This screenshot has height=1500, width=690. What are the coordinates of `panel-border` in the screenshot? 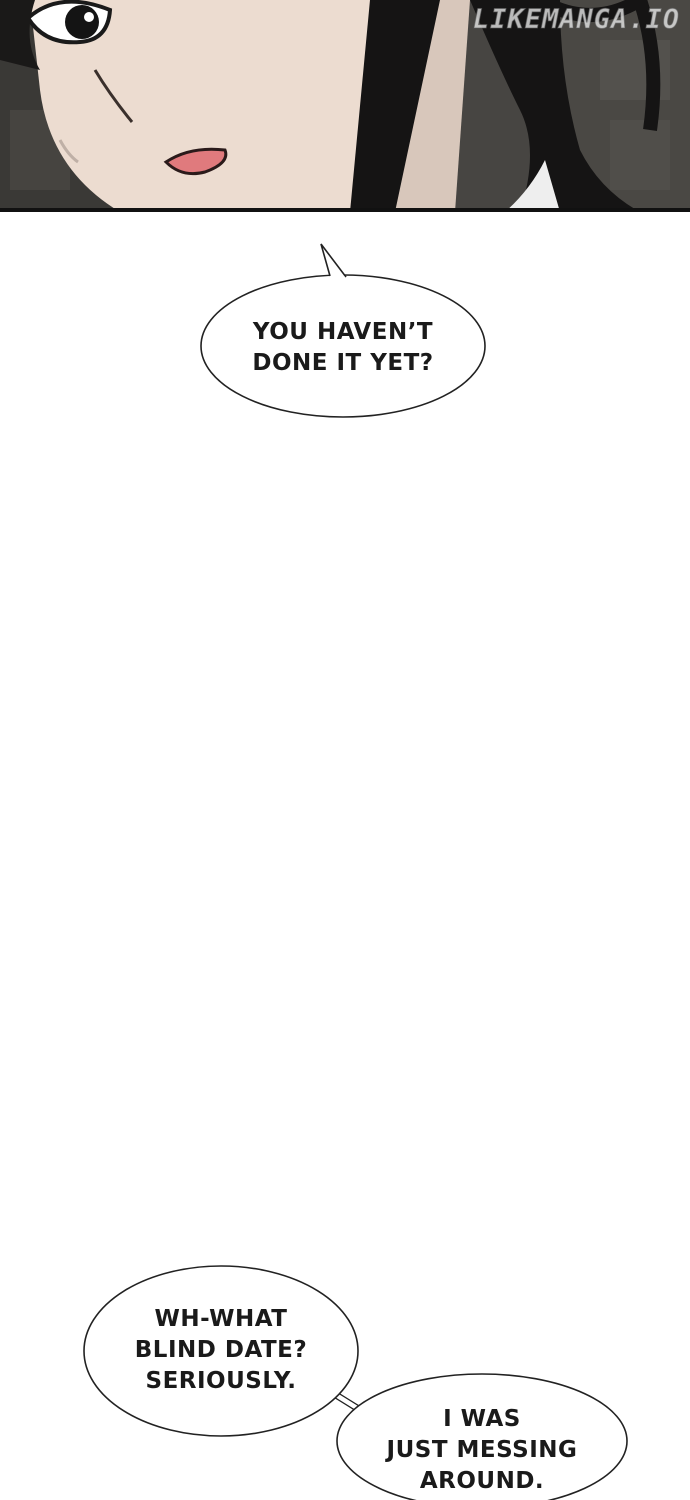 It's located at (345, 210).